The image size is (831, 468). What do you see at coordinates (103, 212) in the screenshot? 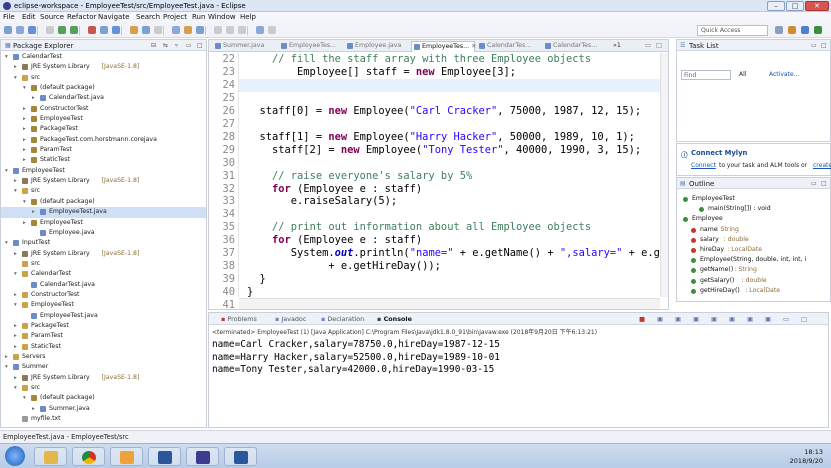
I see `tree-item: ▸ EmployeeTest.java` at bounding box center [103, 212].